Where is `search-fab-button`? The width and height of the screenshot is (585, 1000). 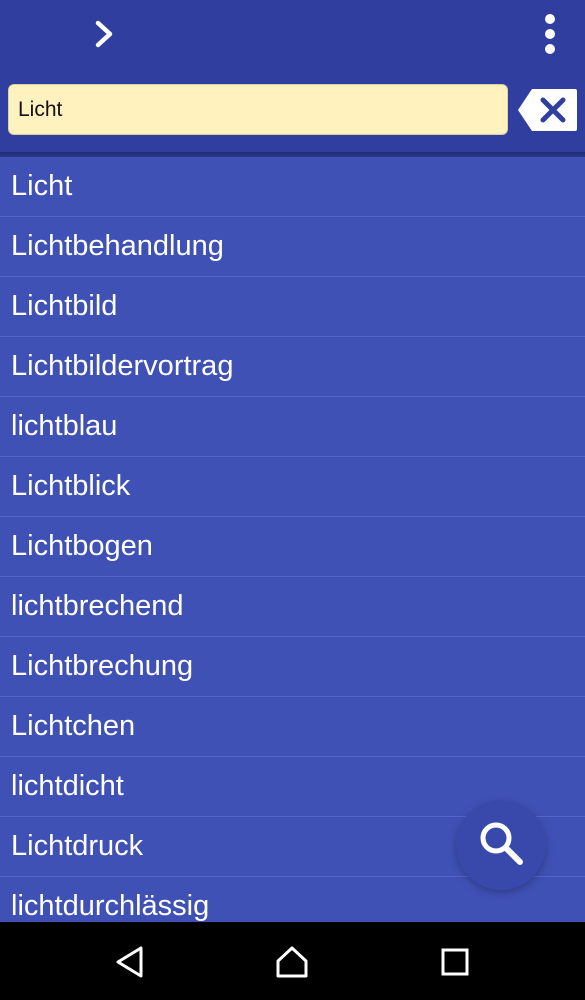 search-fab-button is located at coordinates (501, 845).